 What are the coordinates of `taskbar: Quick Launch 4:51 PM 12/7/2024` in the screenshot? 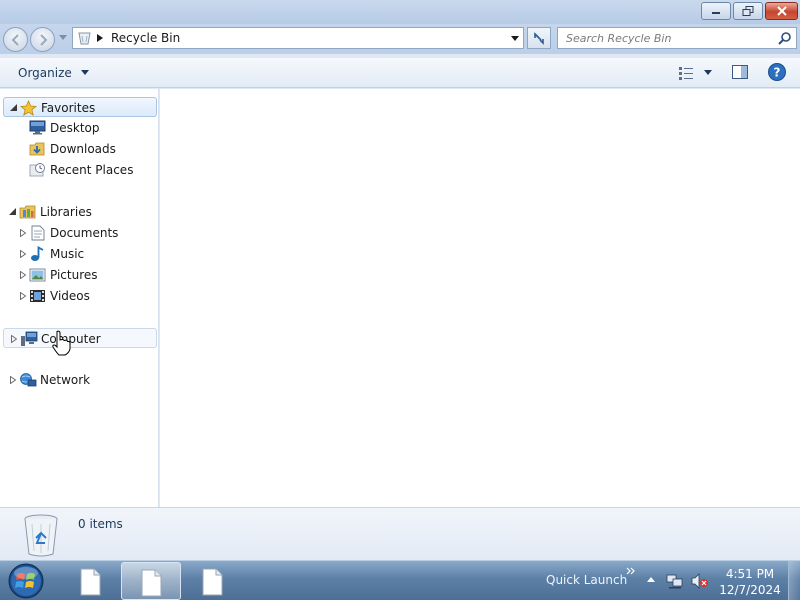 It's located at (400, 580).